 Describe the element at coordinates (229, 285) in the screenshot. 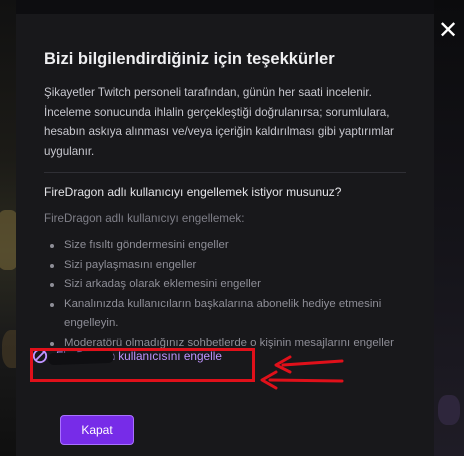

I see `list-item: Sizi arkadaş olarak eklemesini engeller` at that location.